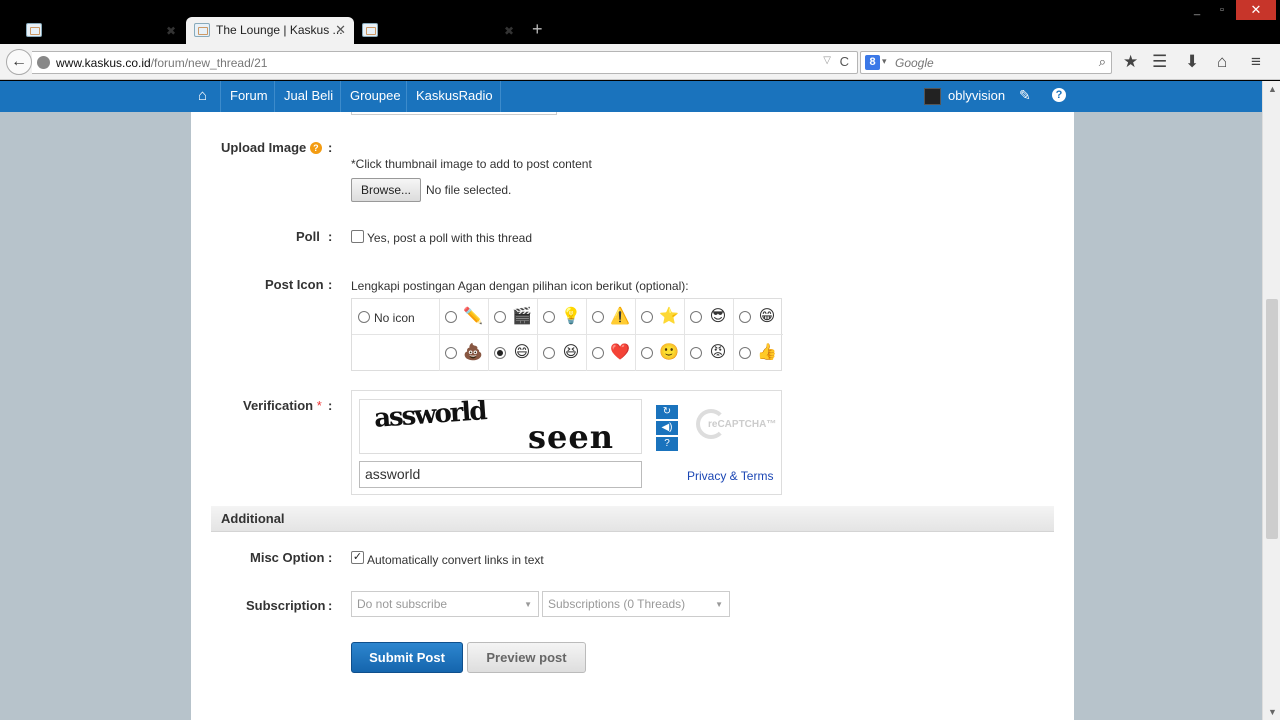 Image resolution: width=1280 pixels, height=720 pixels. I want to click on icon-option: 😎, so click(709, 317).